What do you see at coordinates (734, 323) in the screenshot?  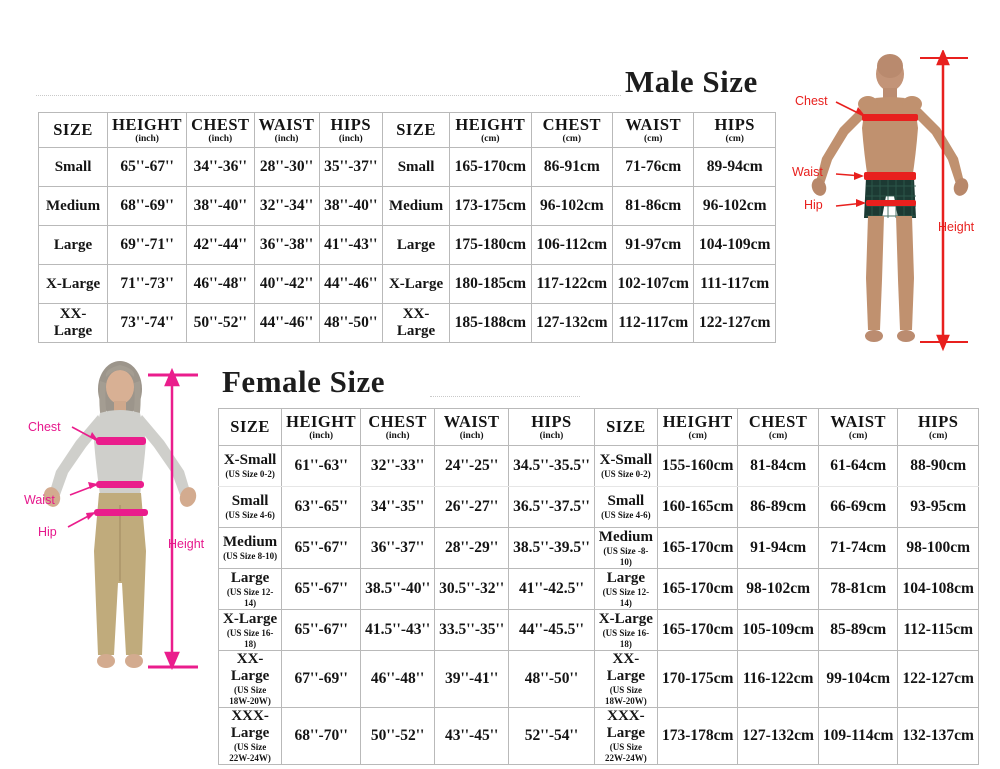 I see `male-cell-hips-cm: 122-127cm` at bounding box center [734, 323].